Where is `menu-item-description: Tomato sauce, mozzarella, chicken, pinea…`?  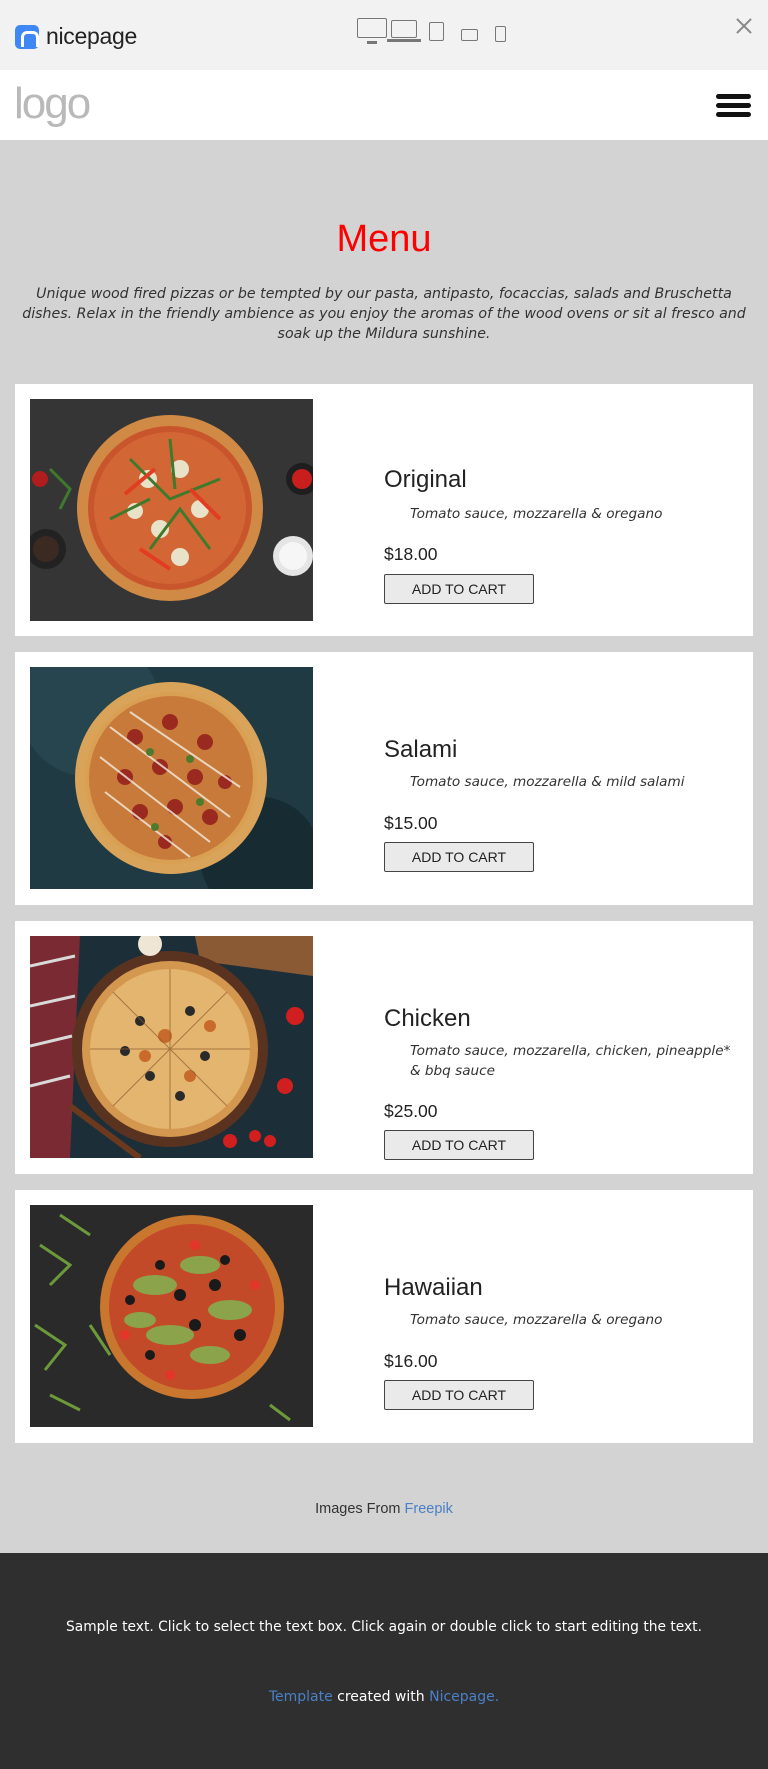
menu-item-description: Tomato sauce, mozzarella, chicken, pinea… is located at coordinates (570, 1061).